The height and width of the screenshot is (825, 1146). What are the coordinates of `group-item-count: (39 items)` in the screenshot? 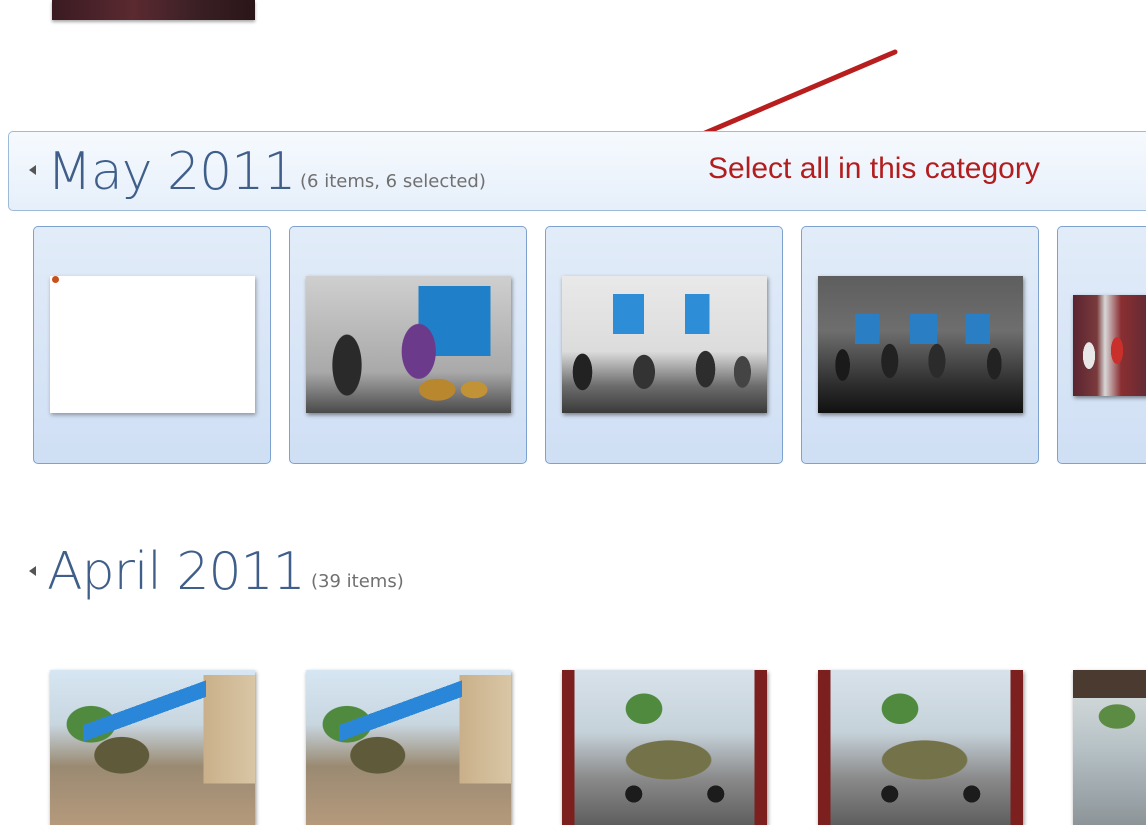 It's located at (357, 581).